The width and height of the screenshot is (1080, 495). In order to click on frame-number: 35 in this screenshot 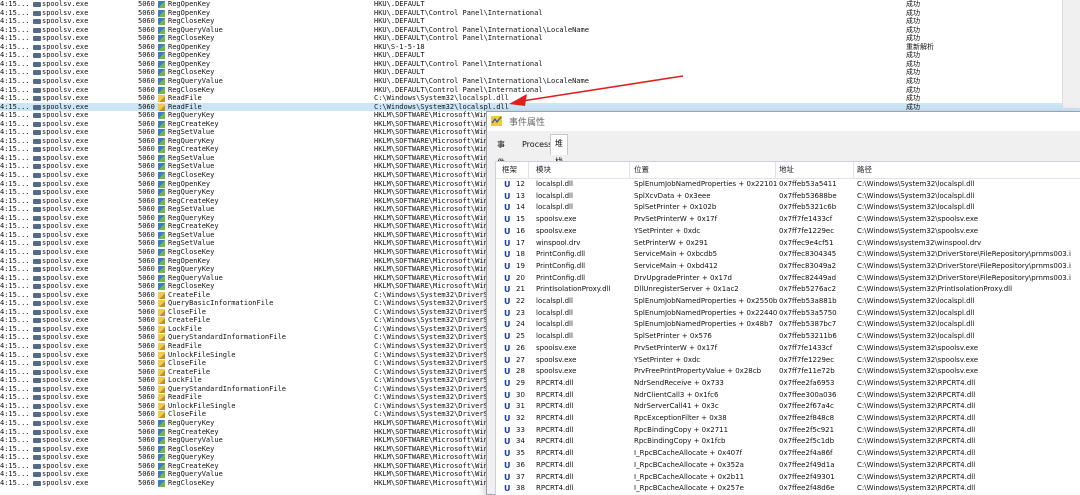, I will do `click(520, 453)`.